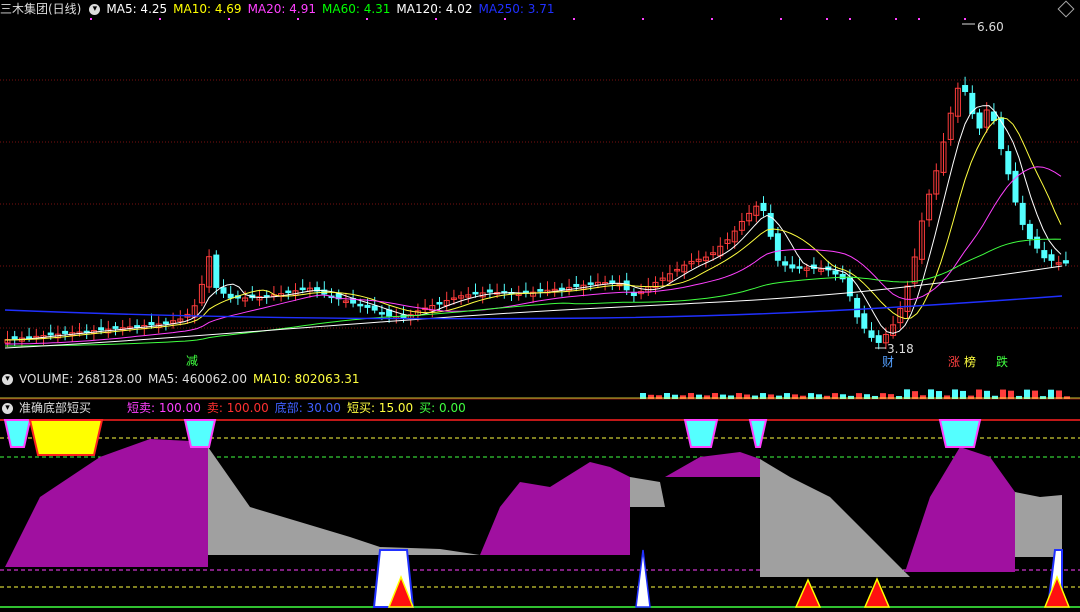  What do you see at coordinates (356, 9) in the screenshot?
I see `ma-legend-item: MA60: 4.31` at bounding box center [356, 9].